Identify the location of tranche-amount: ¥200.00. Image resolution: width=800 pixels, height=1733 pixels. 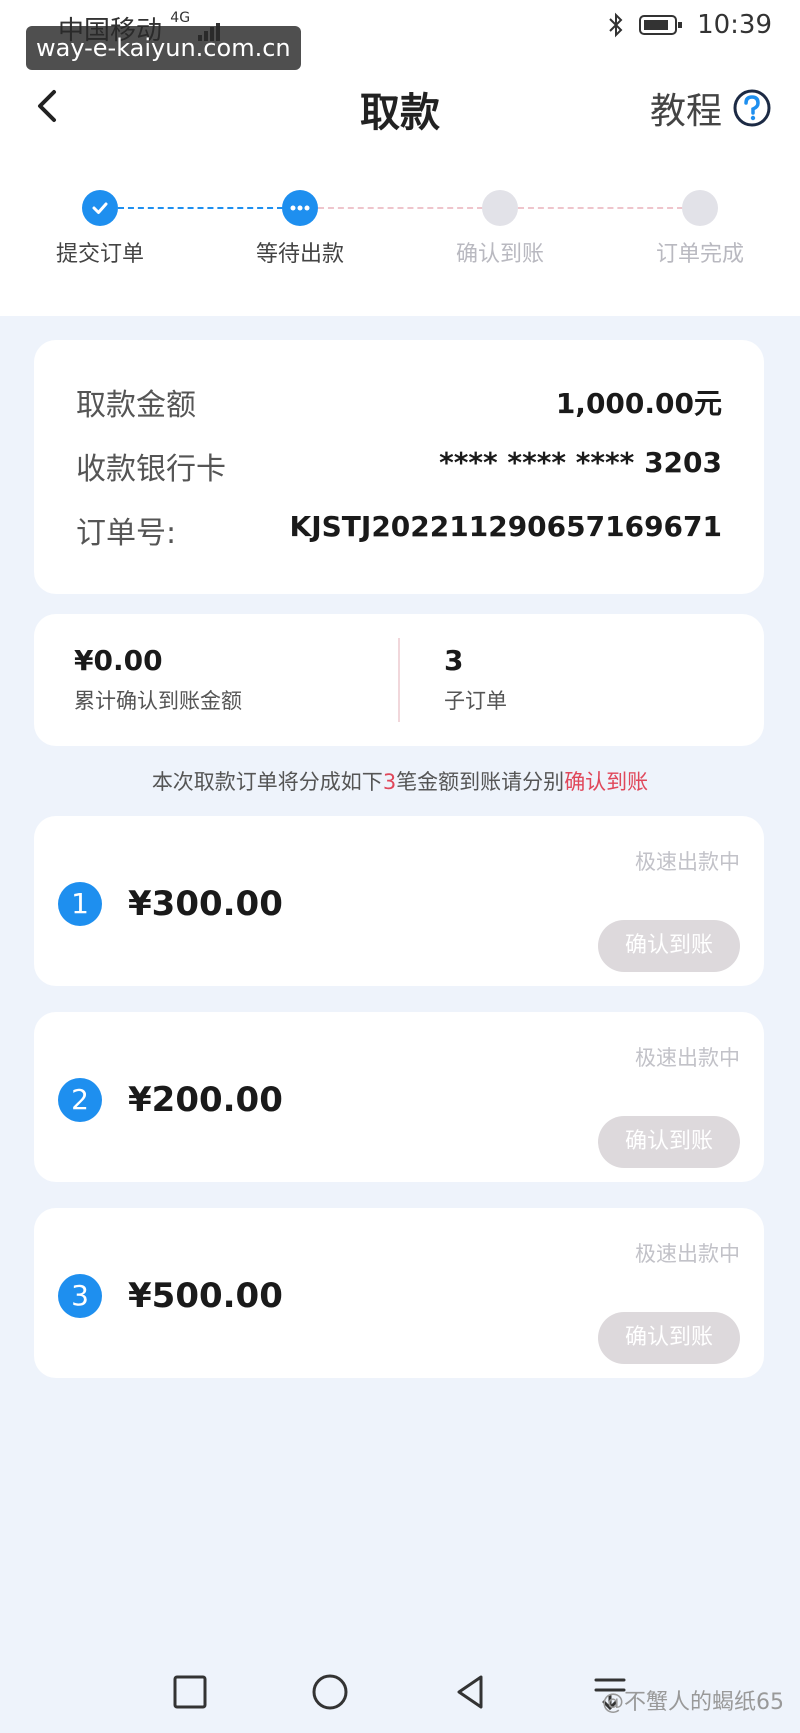
(205, 1100).